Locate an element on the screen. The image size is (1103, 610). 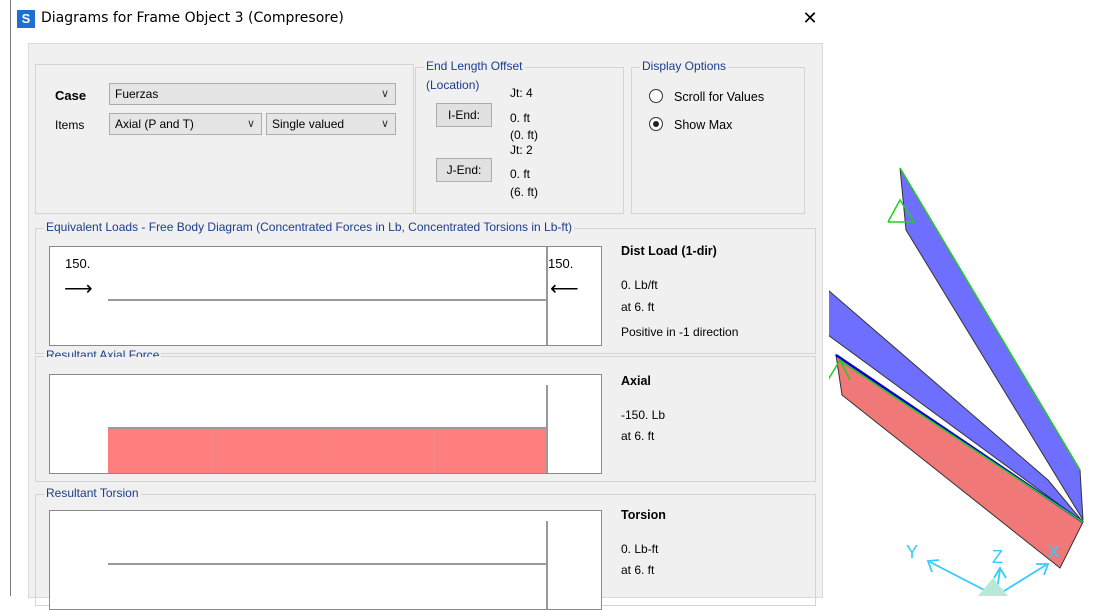
right-force-value: 150. is located at coordinates (561, 263).